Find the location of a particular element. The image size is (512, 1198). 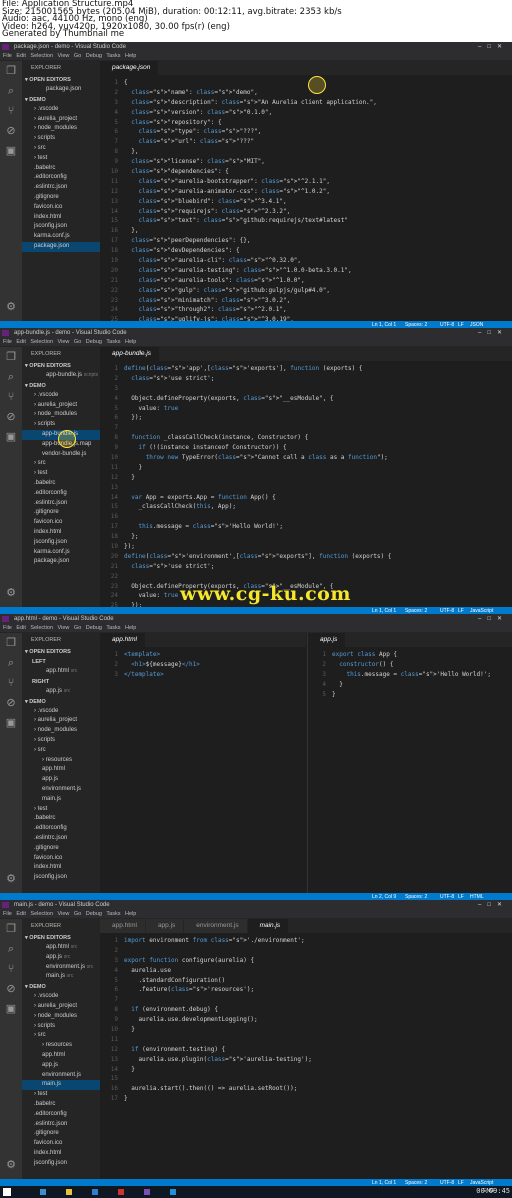

windows-start-icon is located at coordinates (7, 1192).